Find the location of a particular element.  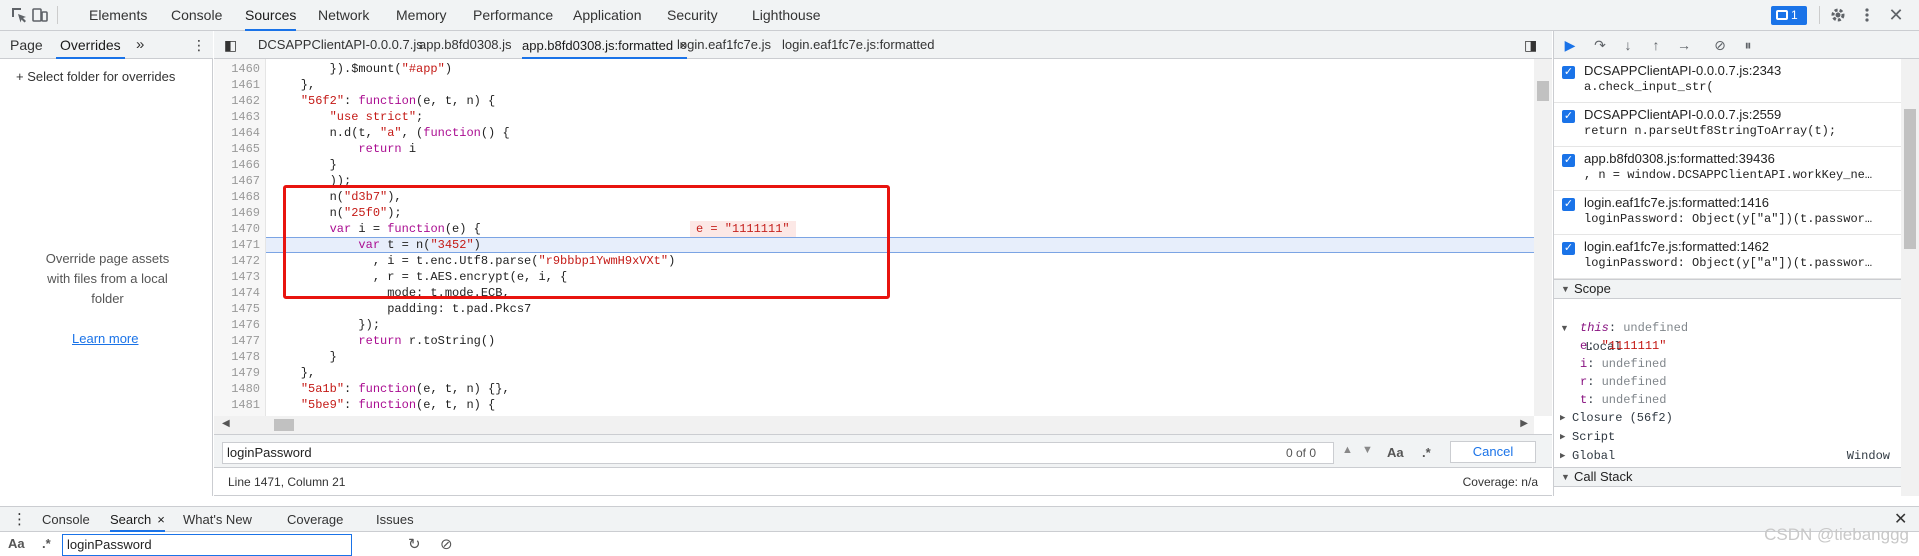

drawer-tab-issues: Issues is located at coordinates (395, 519).